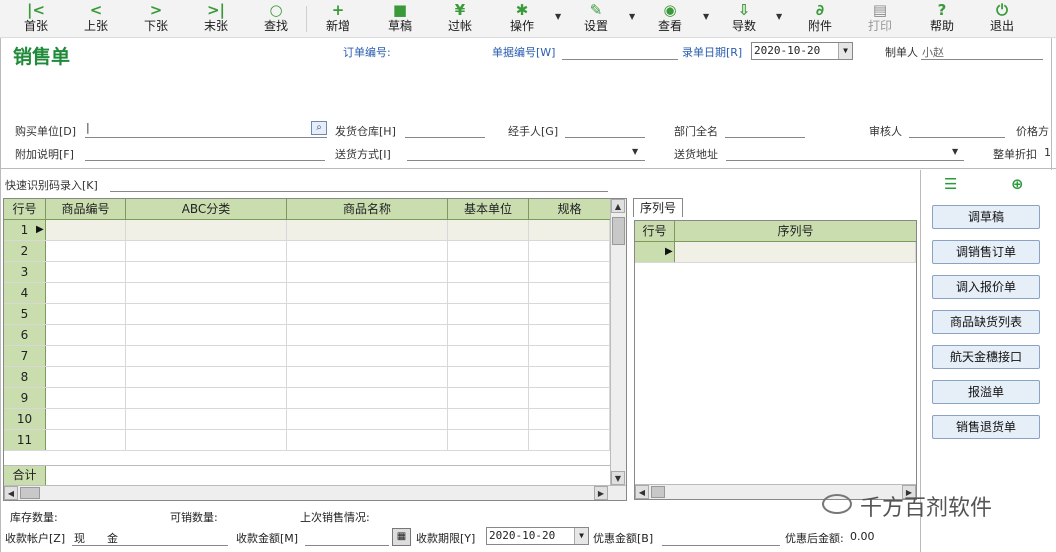 Image resolution: width=1056 pixels, height=552 pixels. What do you see at coordinates (982, 59) in the screenshot?
I see `creator-field` at bounding box center [982, 59].